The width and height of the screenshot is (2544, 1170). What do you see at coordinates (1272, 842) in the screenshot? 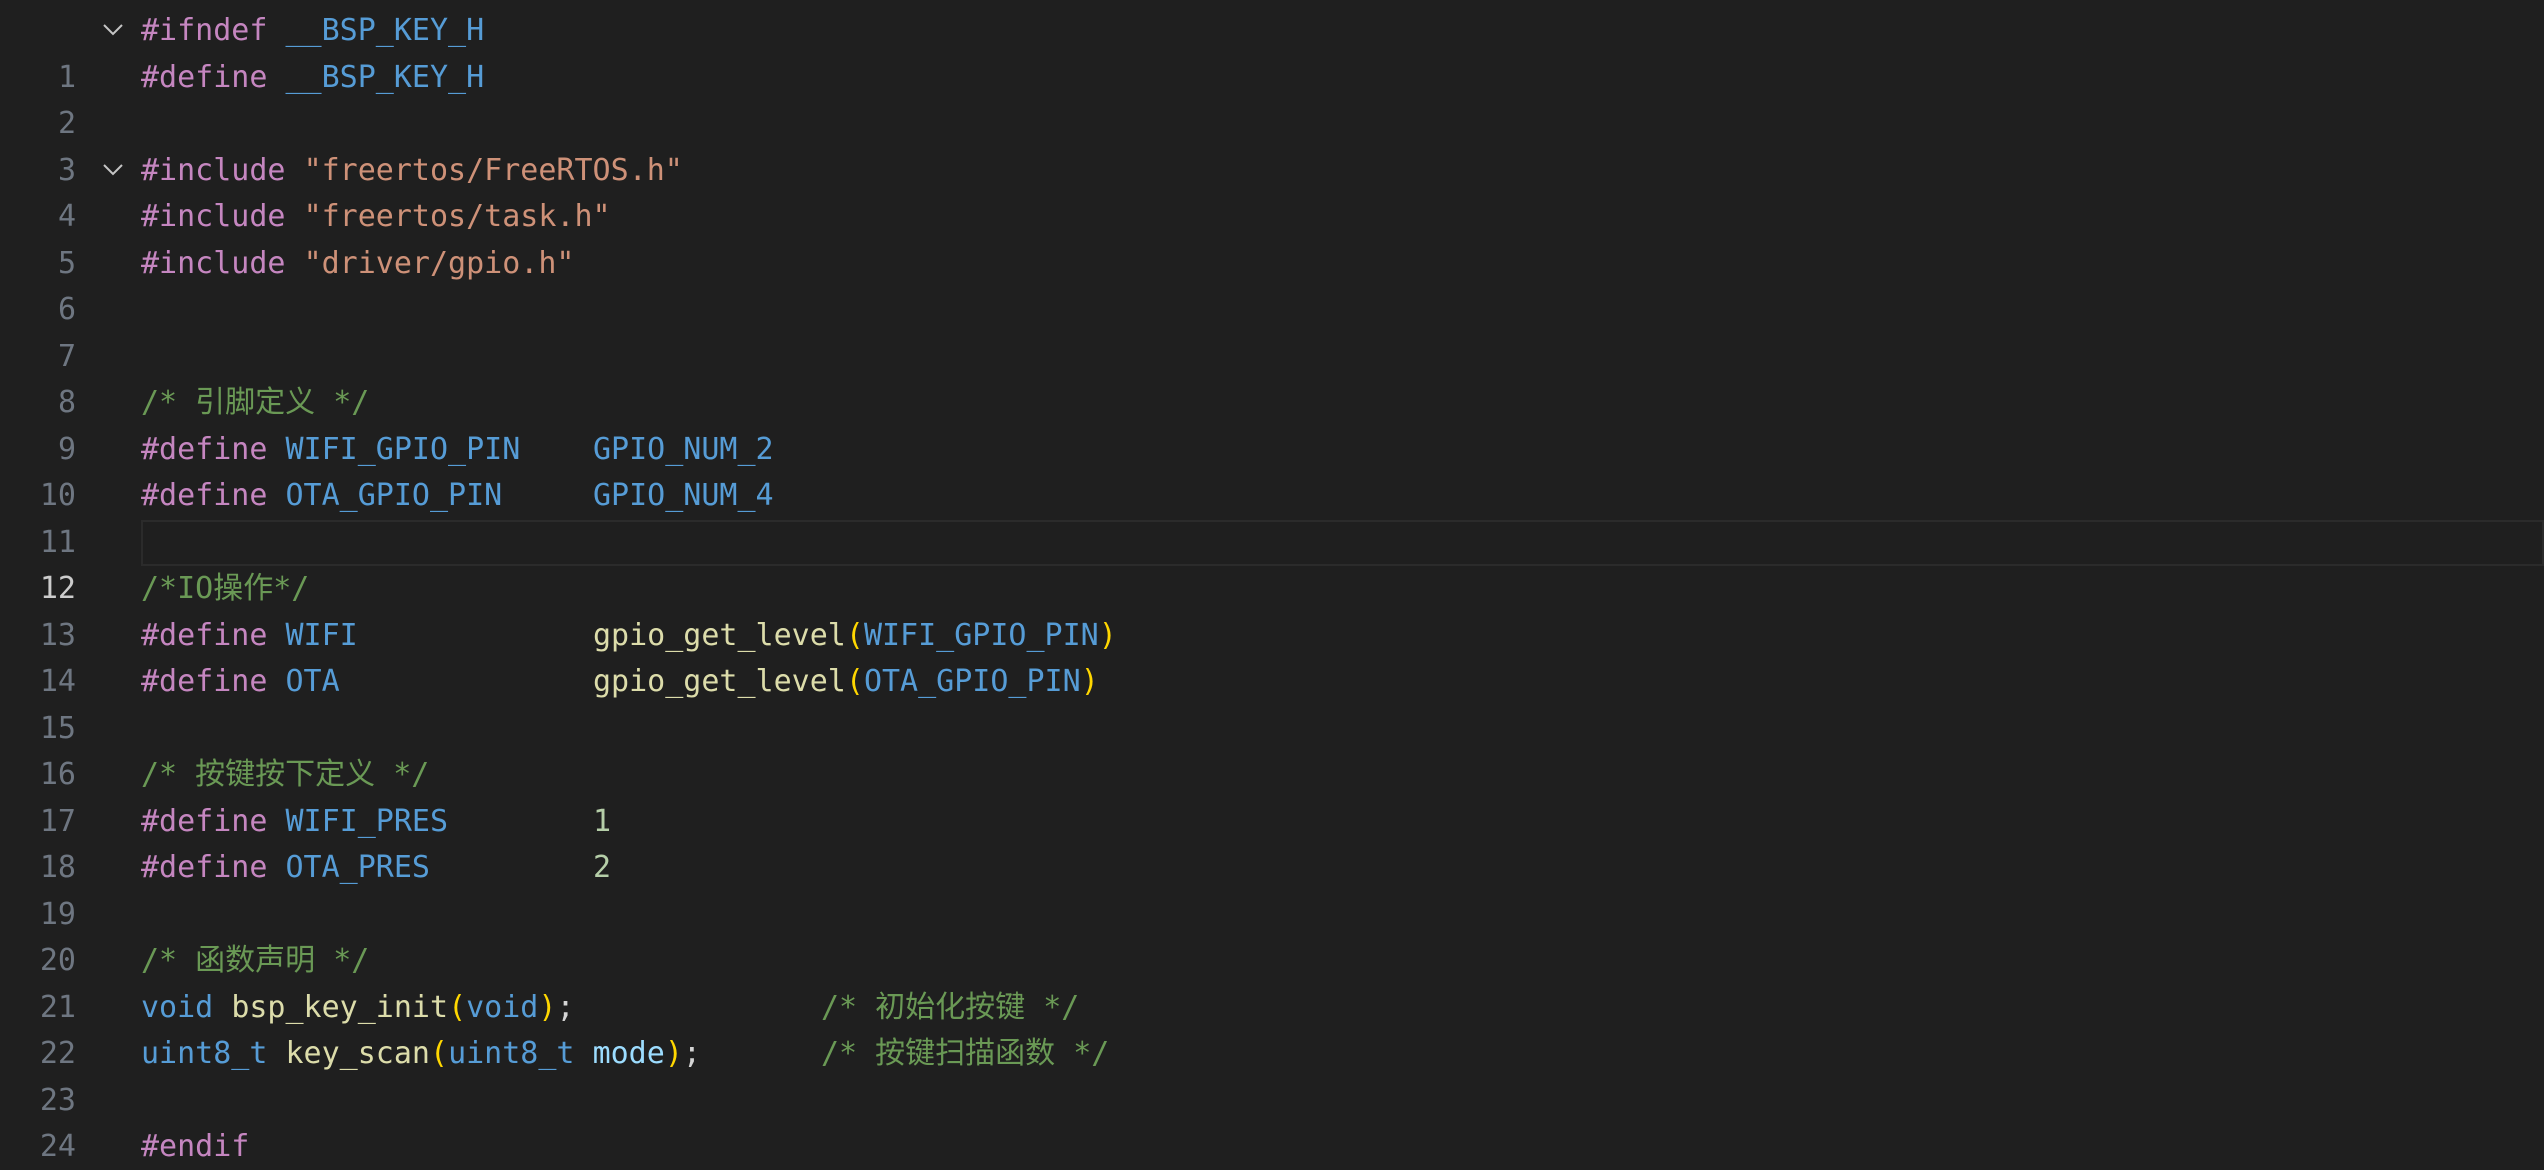
I see `code-line: 18 #define WIFI_PRES 1` at bounding box center [1272, 842].